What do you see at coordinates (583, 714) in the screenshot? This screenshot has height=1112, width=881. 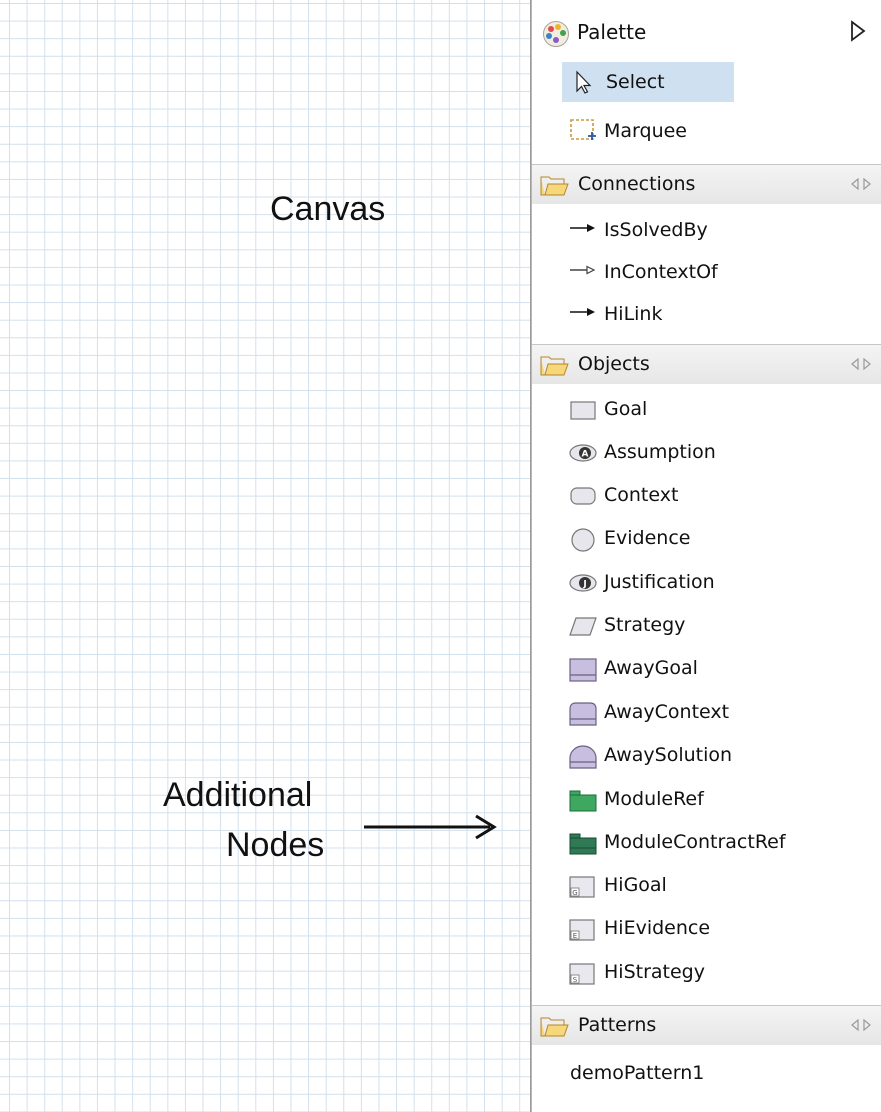 I see `away-context-icon` at bounding box center [583, 714].